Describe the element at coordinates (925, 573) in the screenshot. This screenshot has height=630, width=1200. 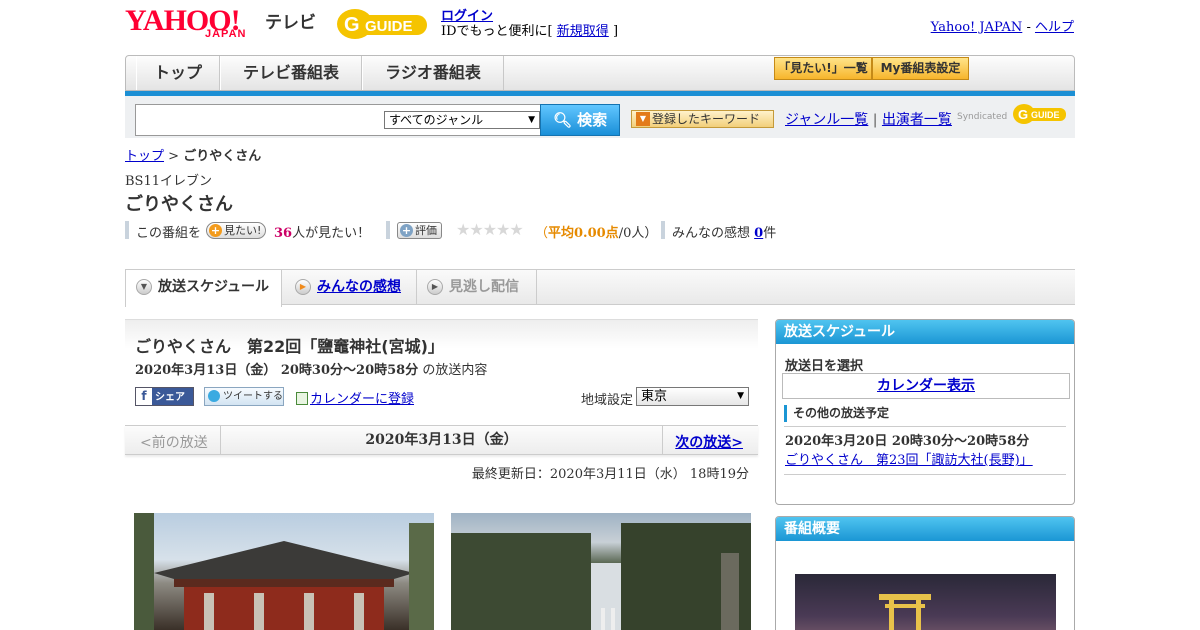
I see `overview-sidebox: 番組概要` at that location.